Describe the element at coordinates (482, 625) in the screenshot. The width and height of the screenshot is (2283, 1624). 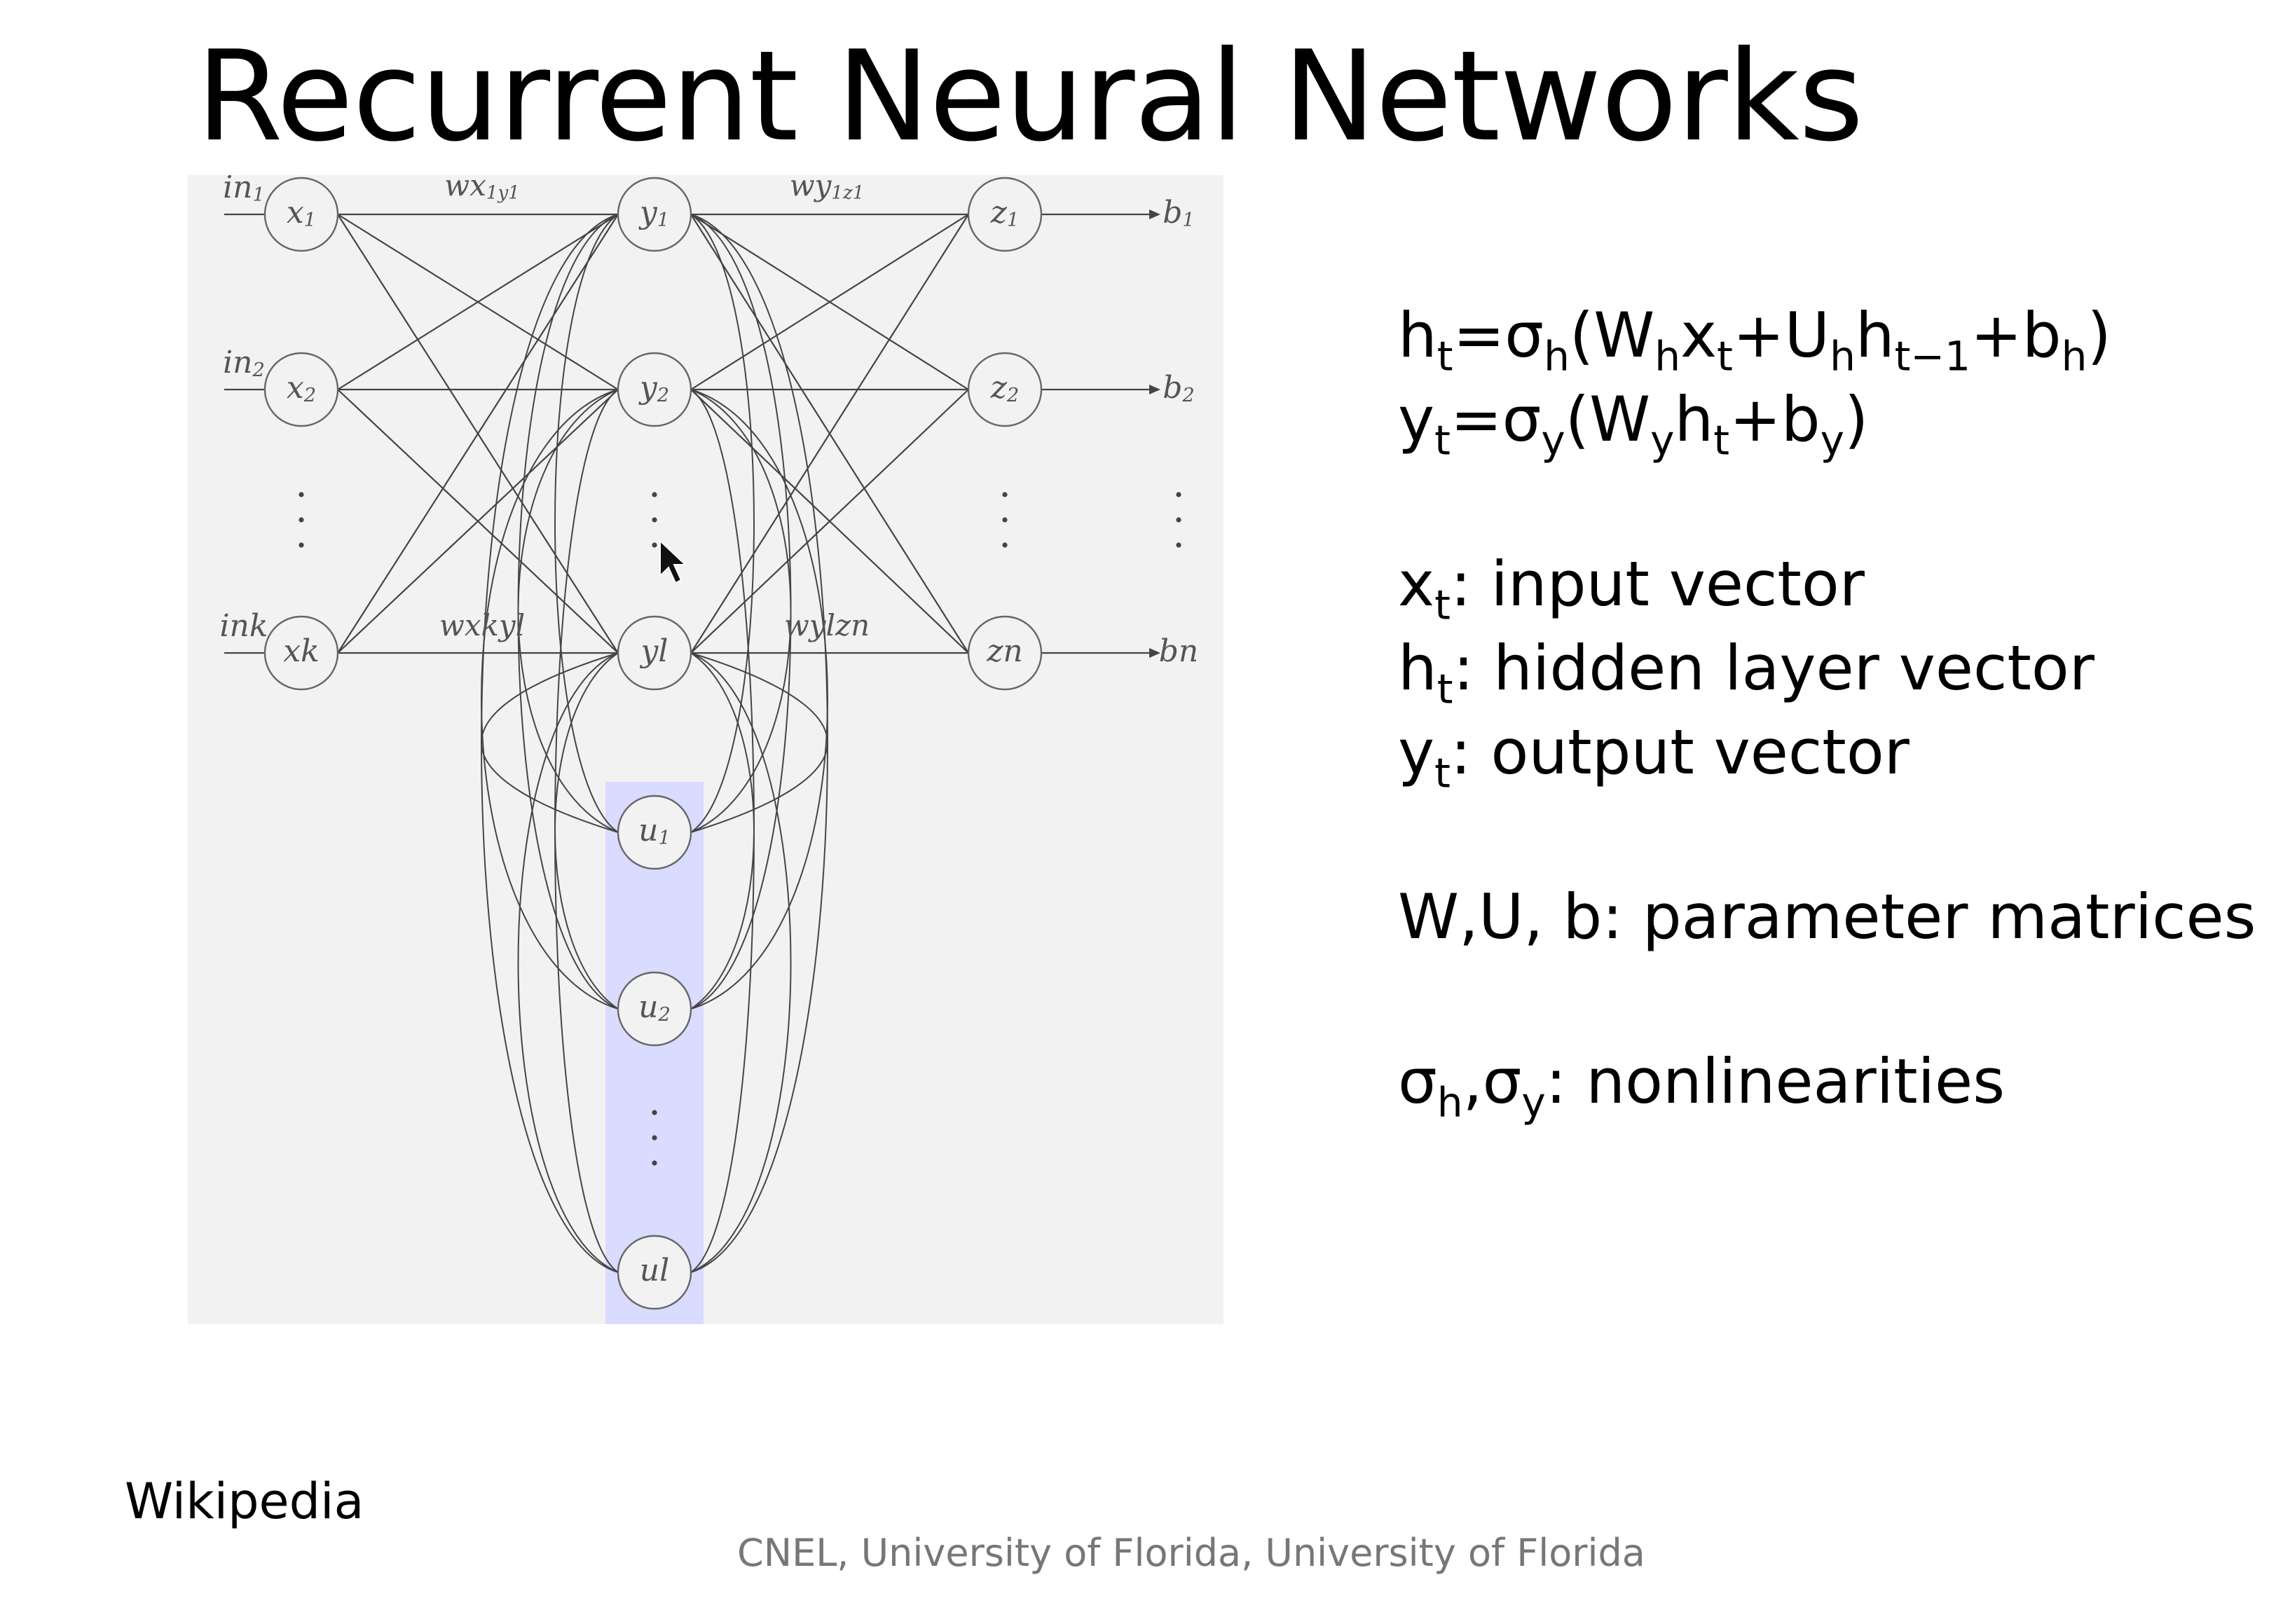
I see `weight-label-3: wxkyl` at that location.